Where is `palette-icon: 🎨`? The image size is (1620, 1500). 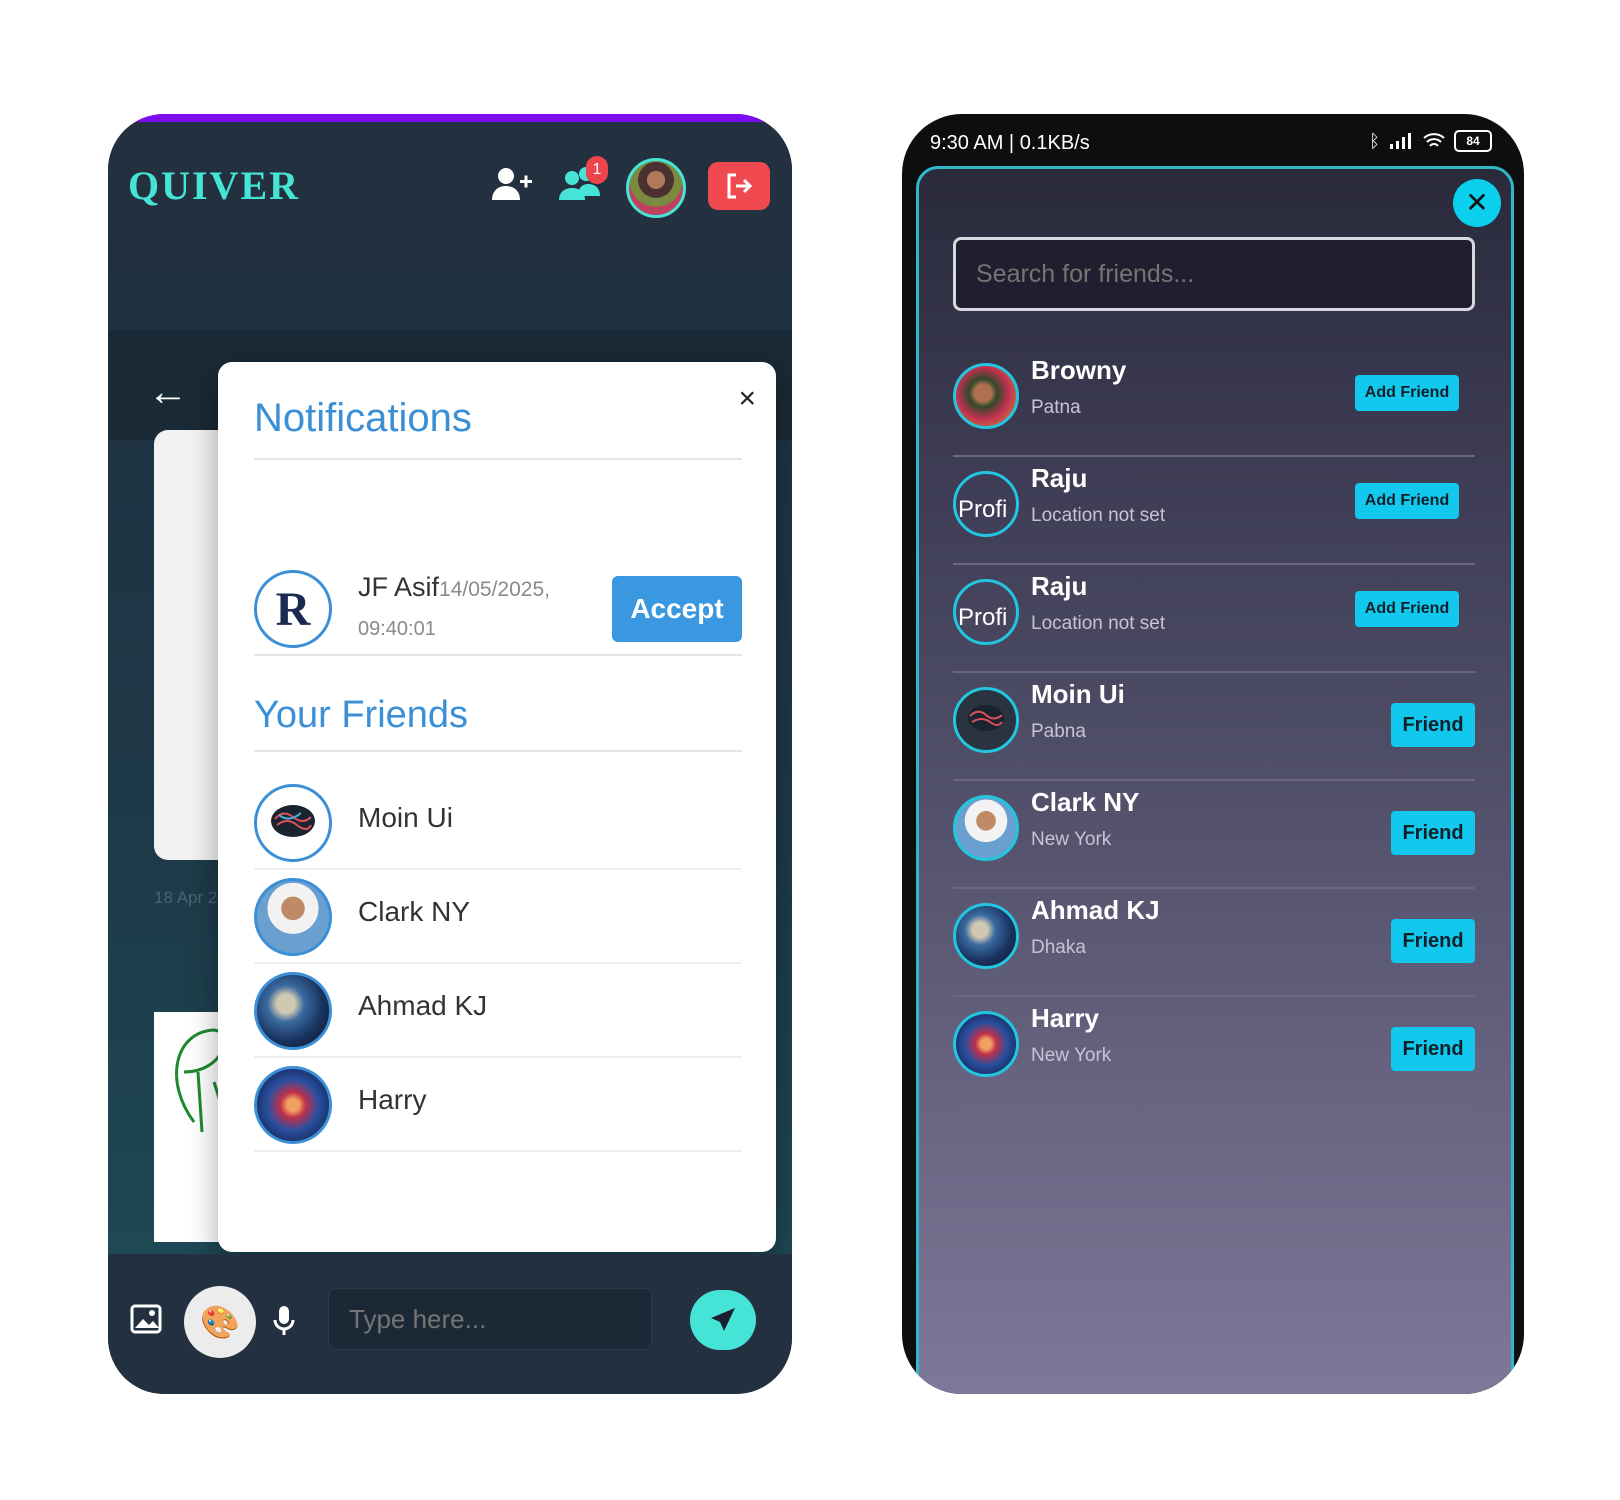
palette-icon: 🎨 is located at coordinates (220, 1322).